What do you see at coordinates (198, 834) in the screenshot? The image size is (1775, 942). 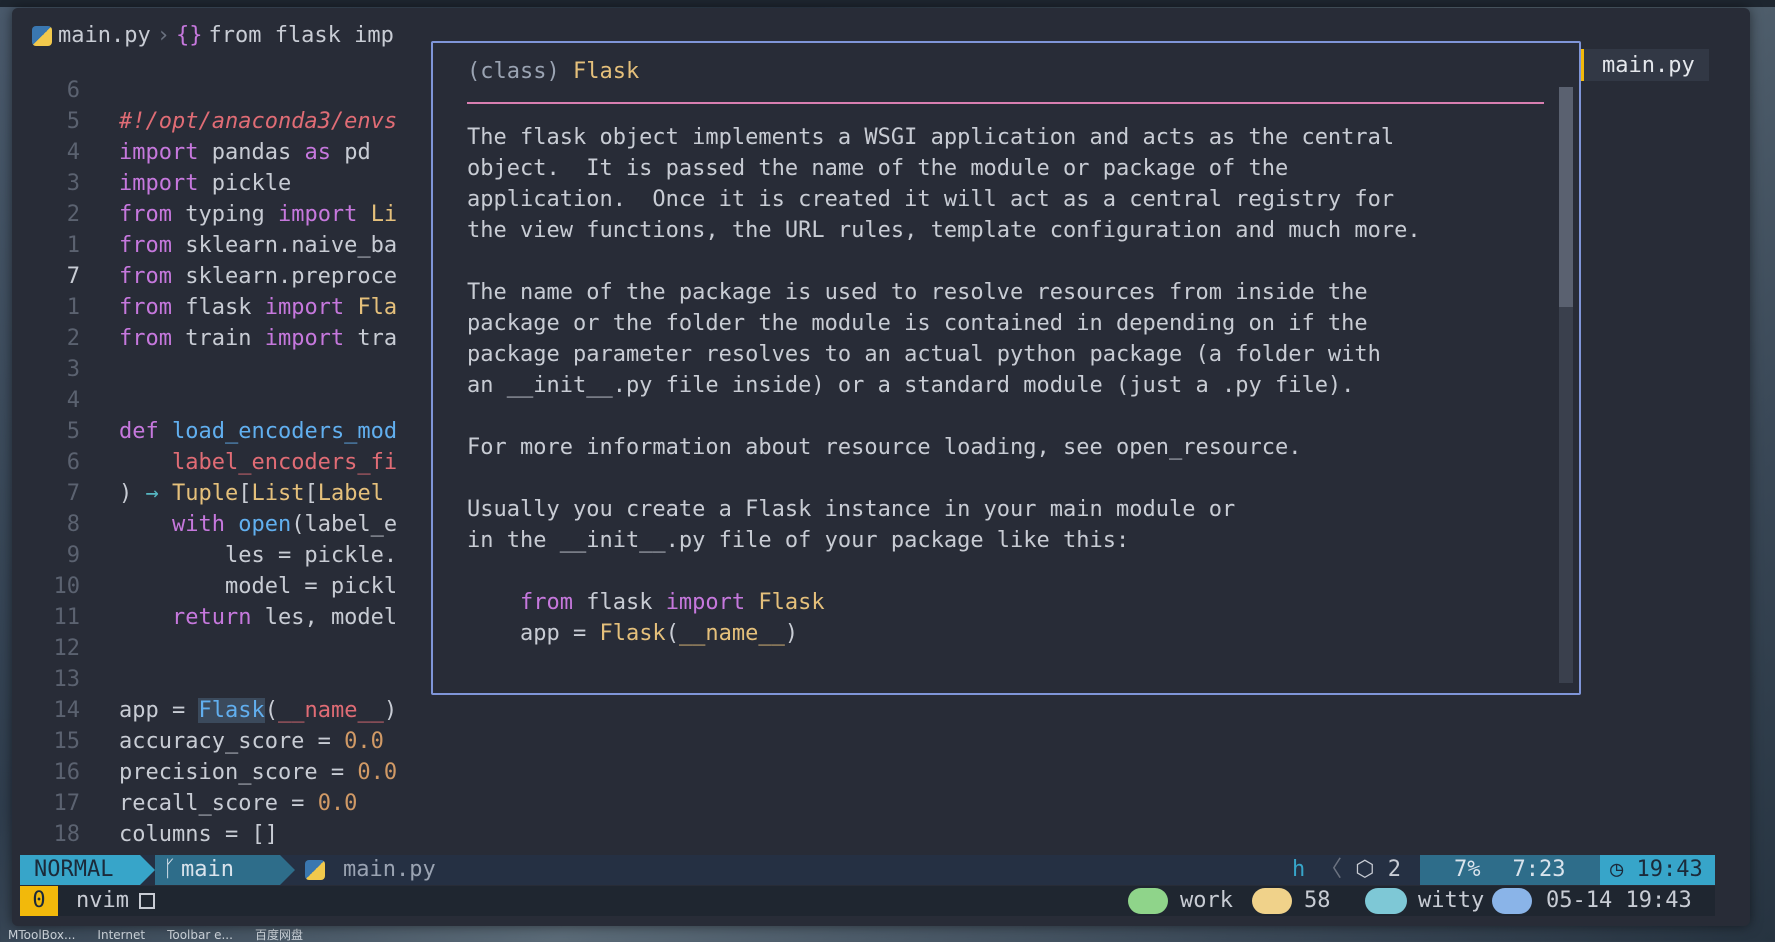 I see `code-text: columns = []` at bounding box center [198, 834].